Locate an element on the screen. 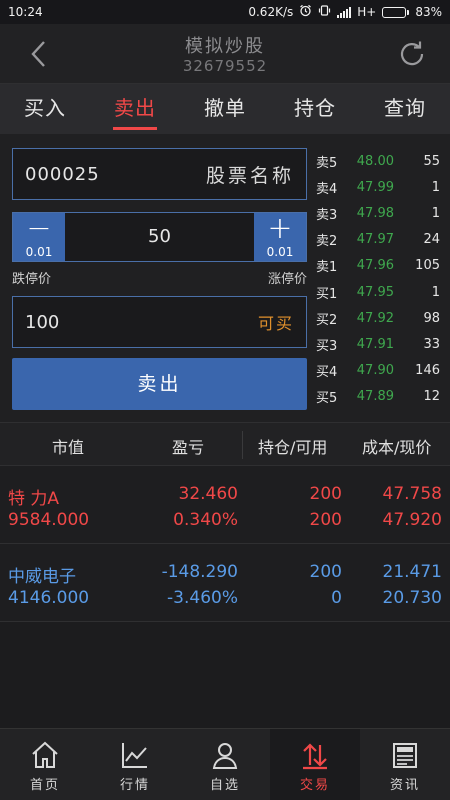  current-price: 47.920 is located at coordinates (412, 520).